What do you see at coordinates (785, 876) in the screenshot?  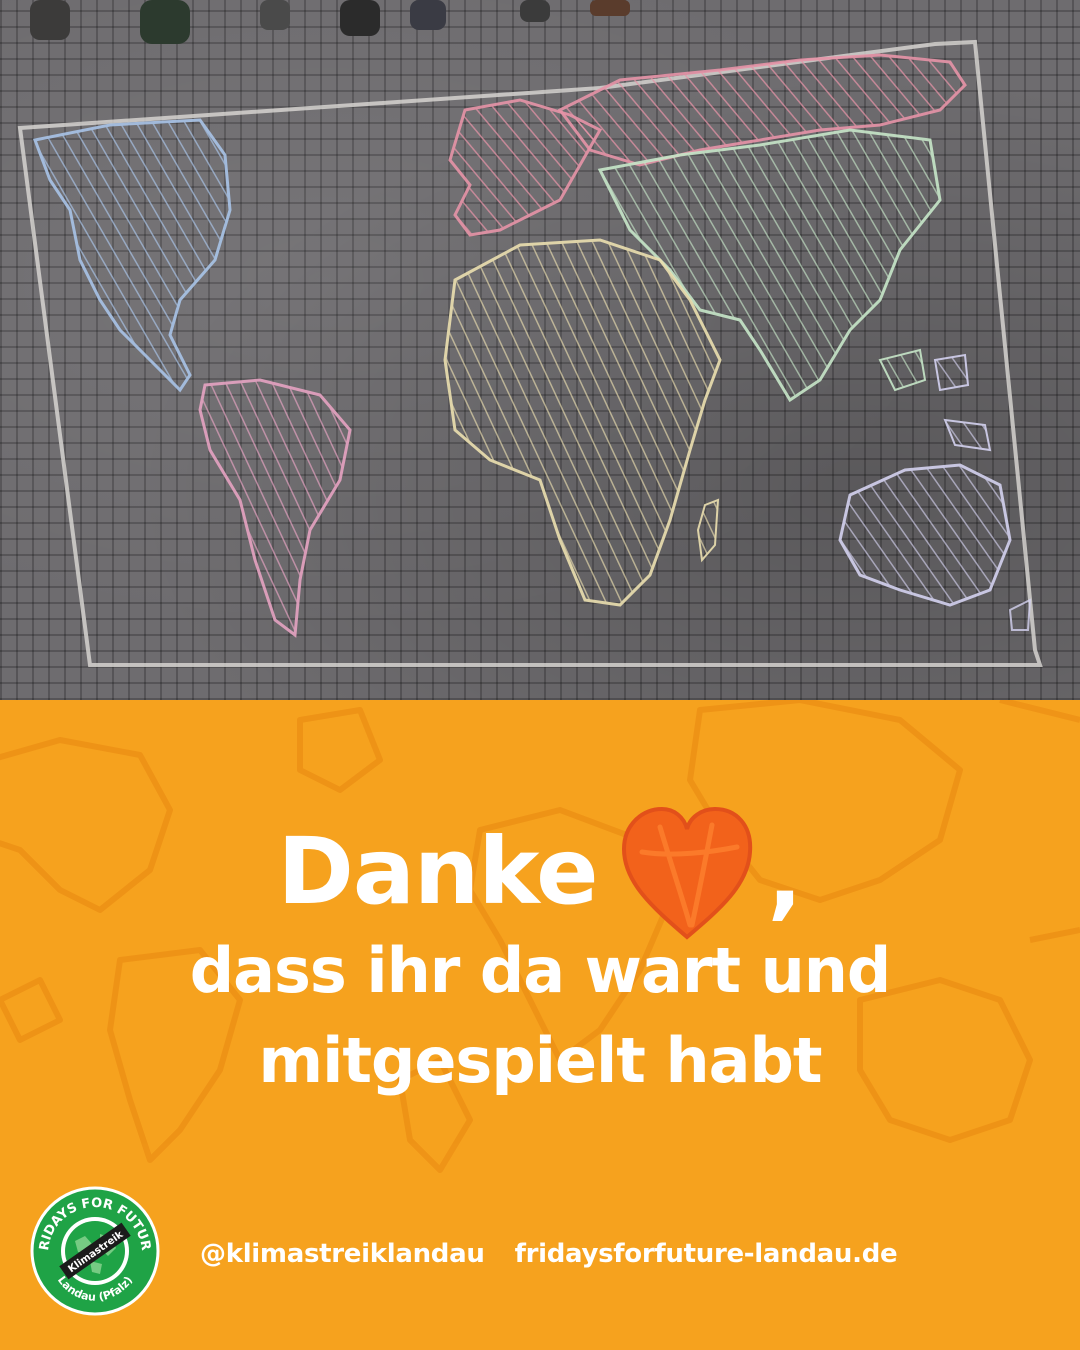 I see `headline-comma: ,` at bounding box center [785, 876].